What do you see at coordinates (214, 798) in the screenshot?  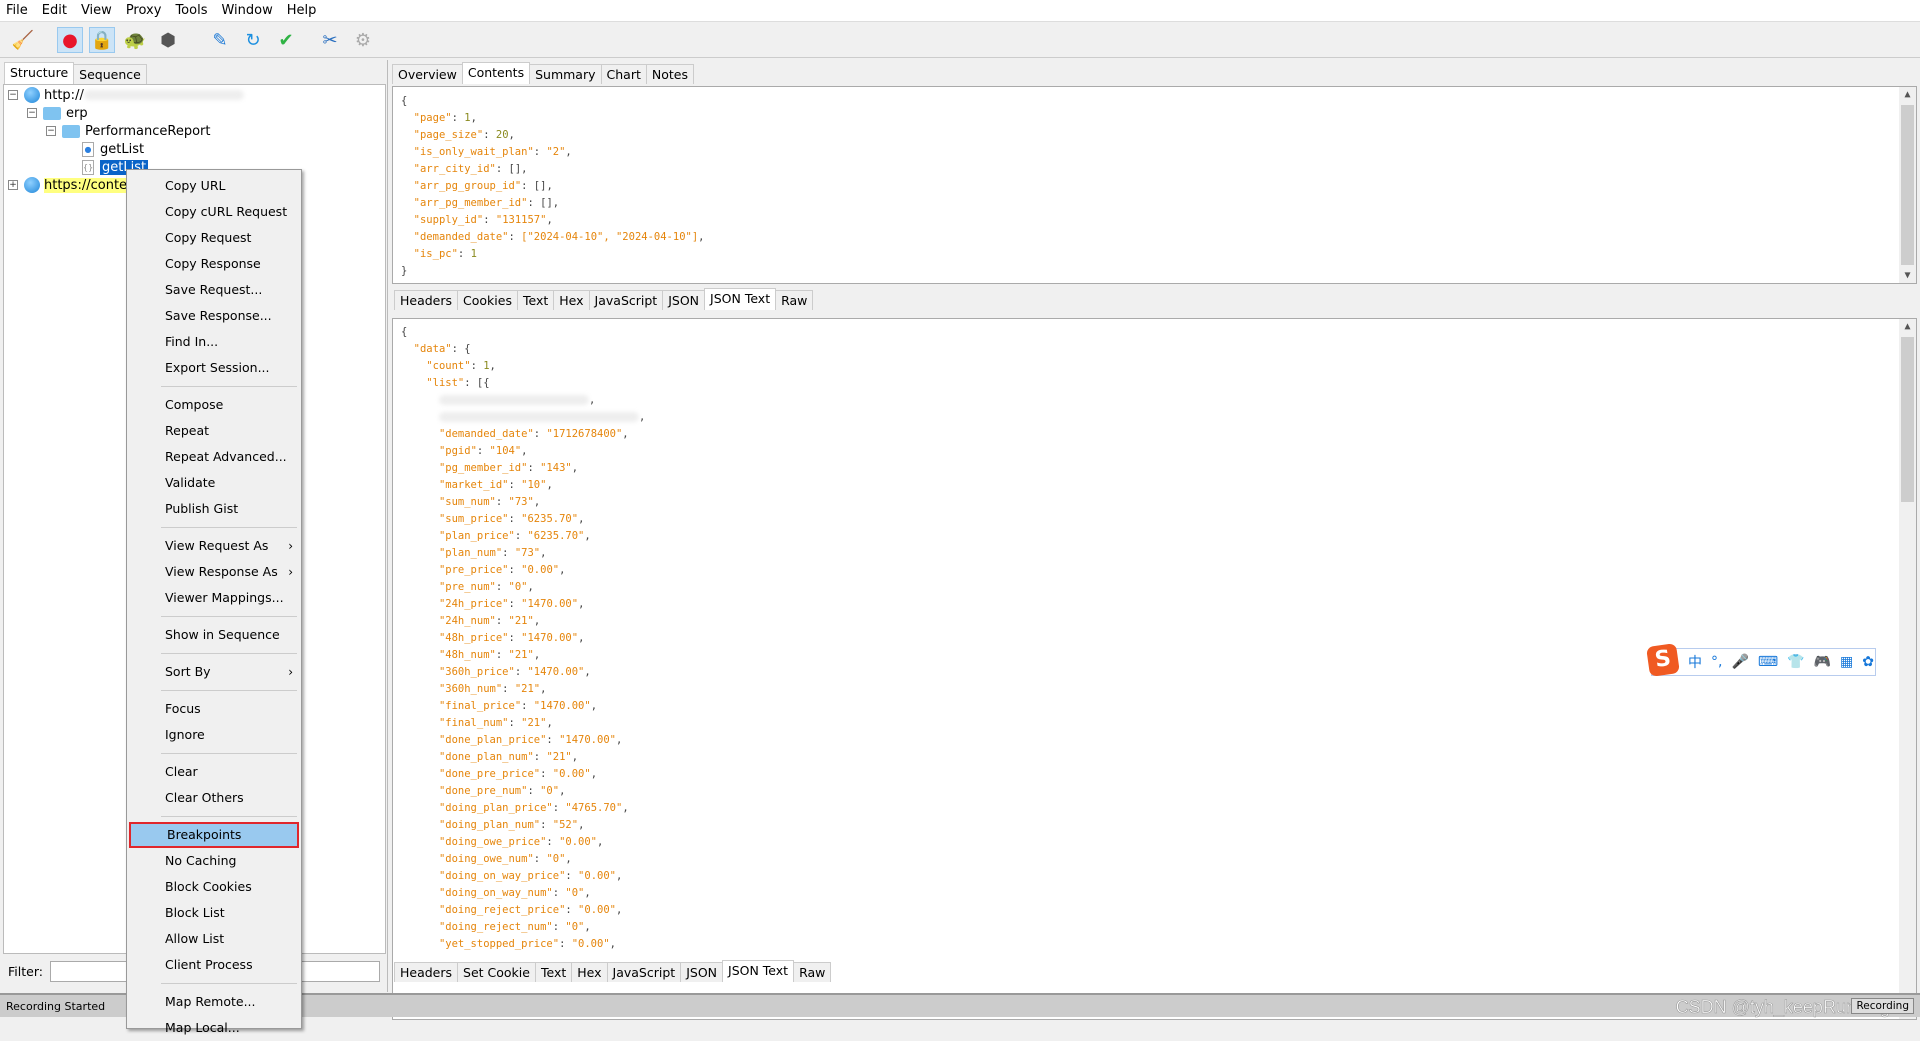 I see `context-menu-item-clear-others: Clear Others` at bounding box center [214, 798].